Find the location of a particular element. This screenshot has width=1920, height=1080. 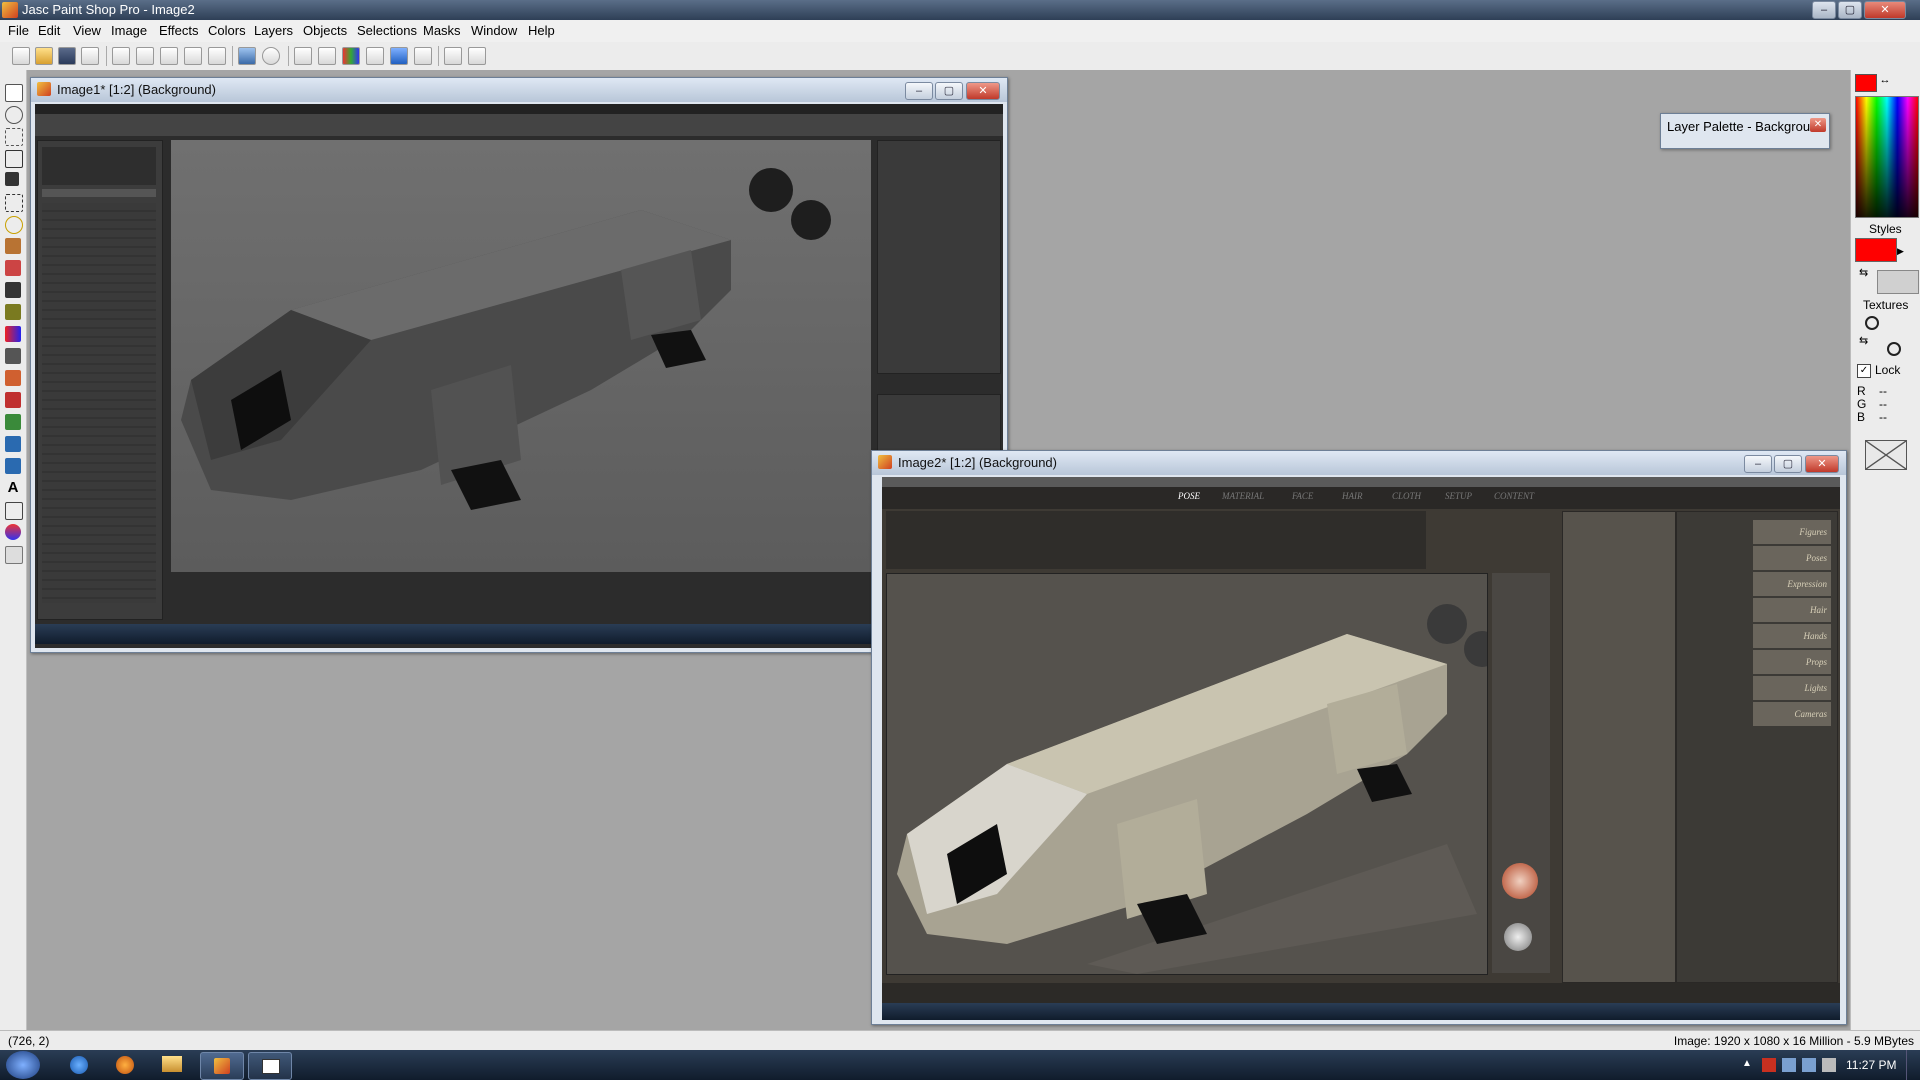

open-folder-icon is located at coordinates (44, 56).